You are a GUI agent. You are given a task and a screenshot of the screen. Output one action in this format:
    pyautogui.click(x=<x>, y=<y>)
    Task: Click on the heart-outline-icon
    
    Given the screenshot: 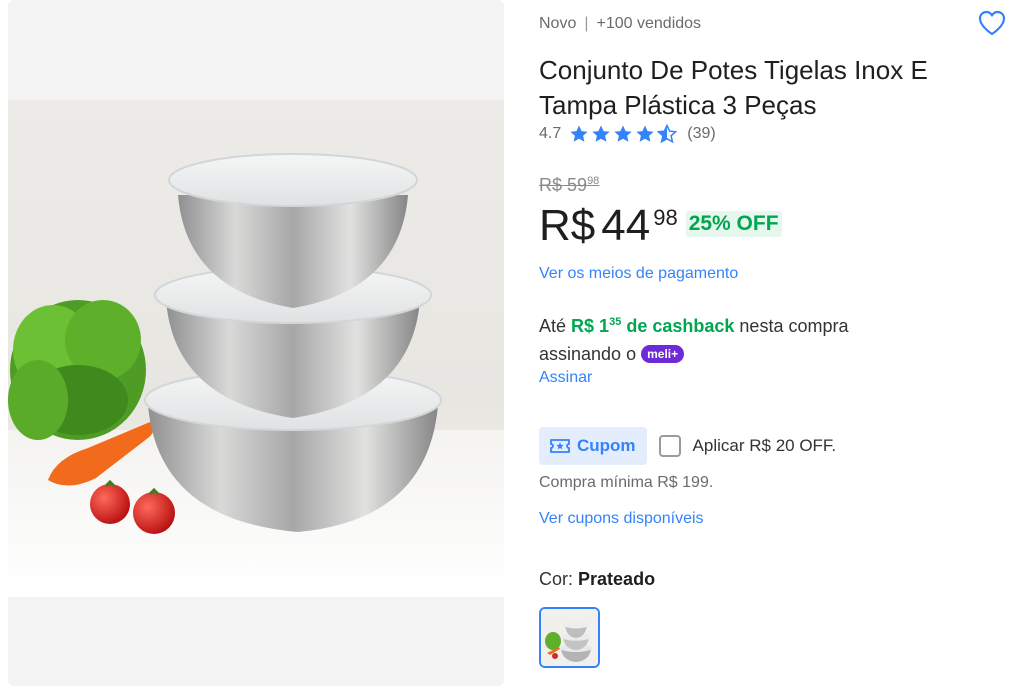 What is the action you would take?
    pyautogui.click(x=992, y=23)
    